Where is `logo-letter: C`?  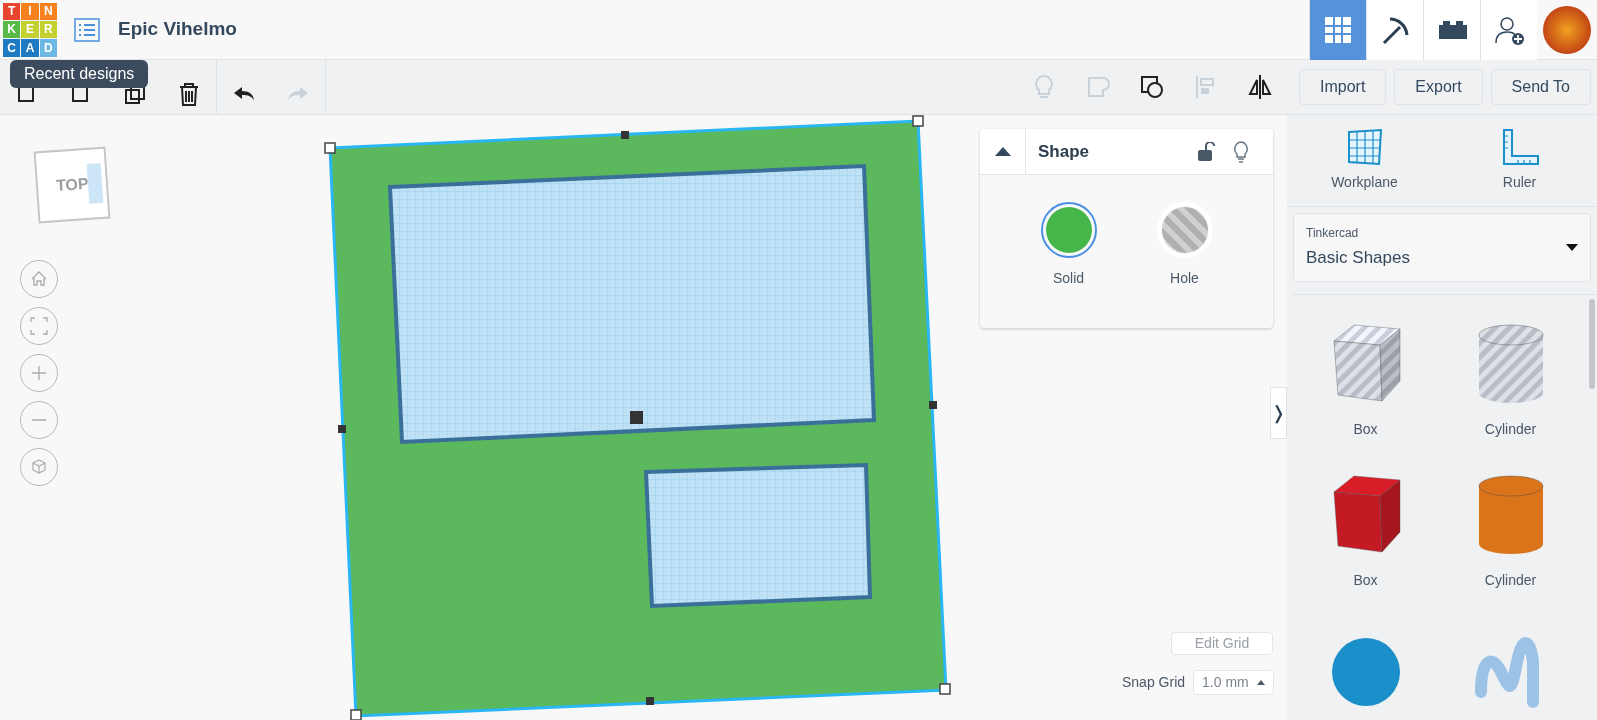 logo-letter: C is located at coordinates (12, 48).